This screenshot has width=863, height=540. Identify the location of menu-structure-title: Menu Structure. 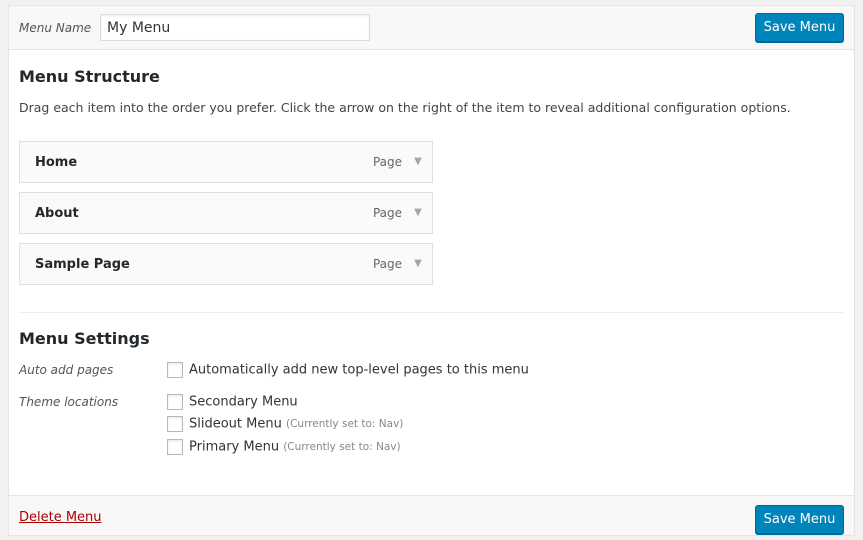
(89, 76).